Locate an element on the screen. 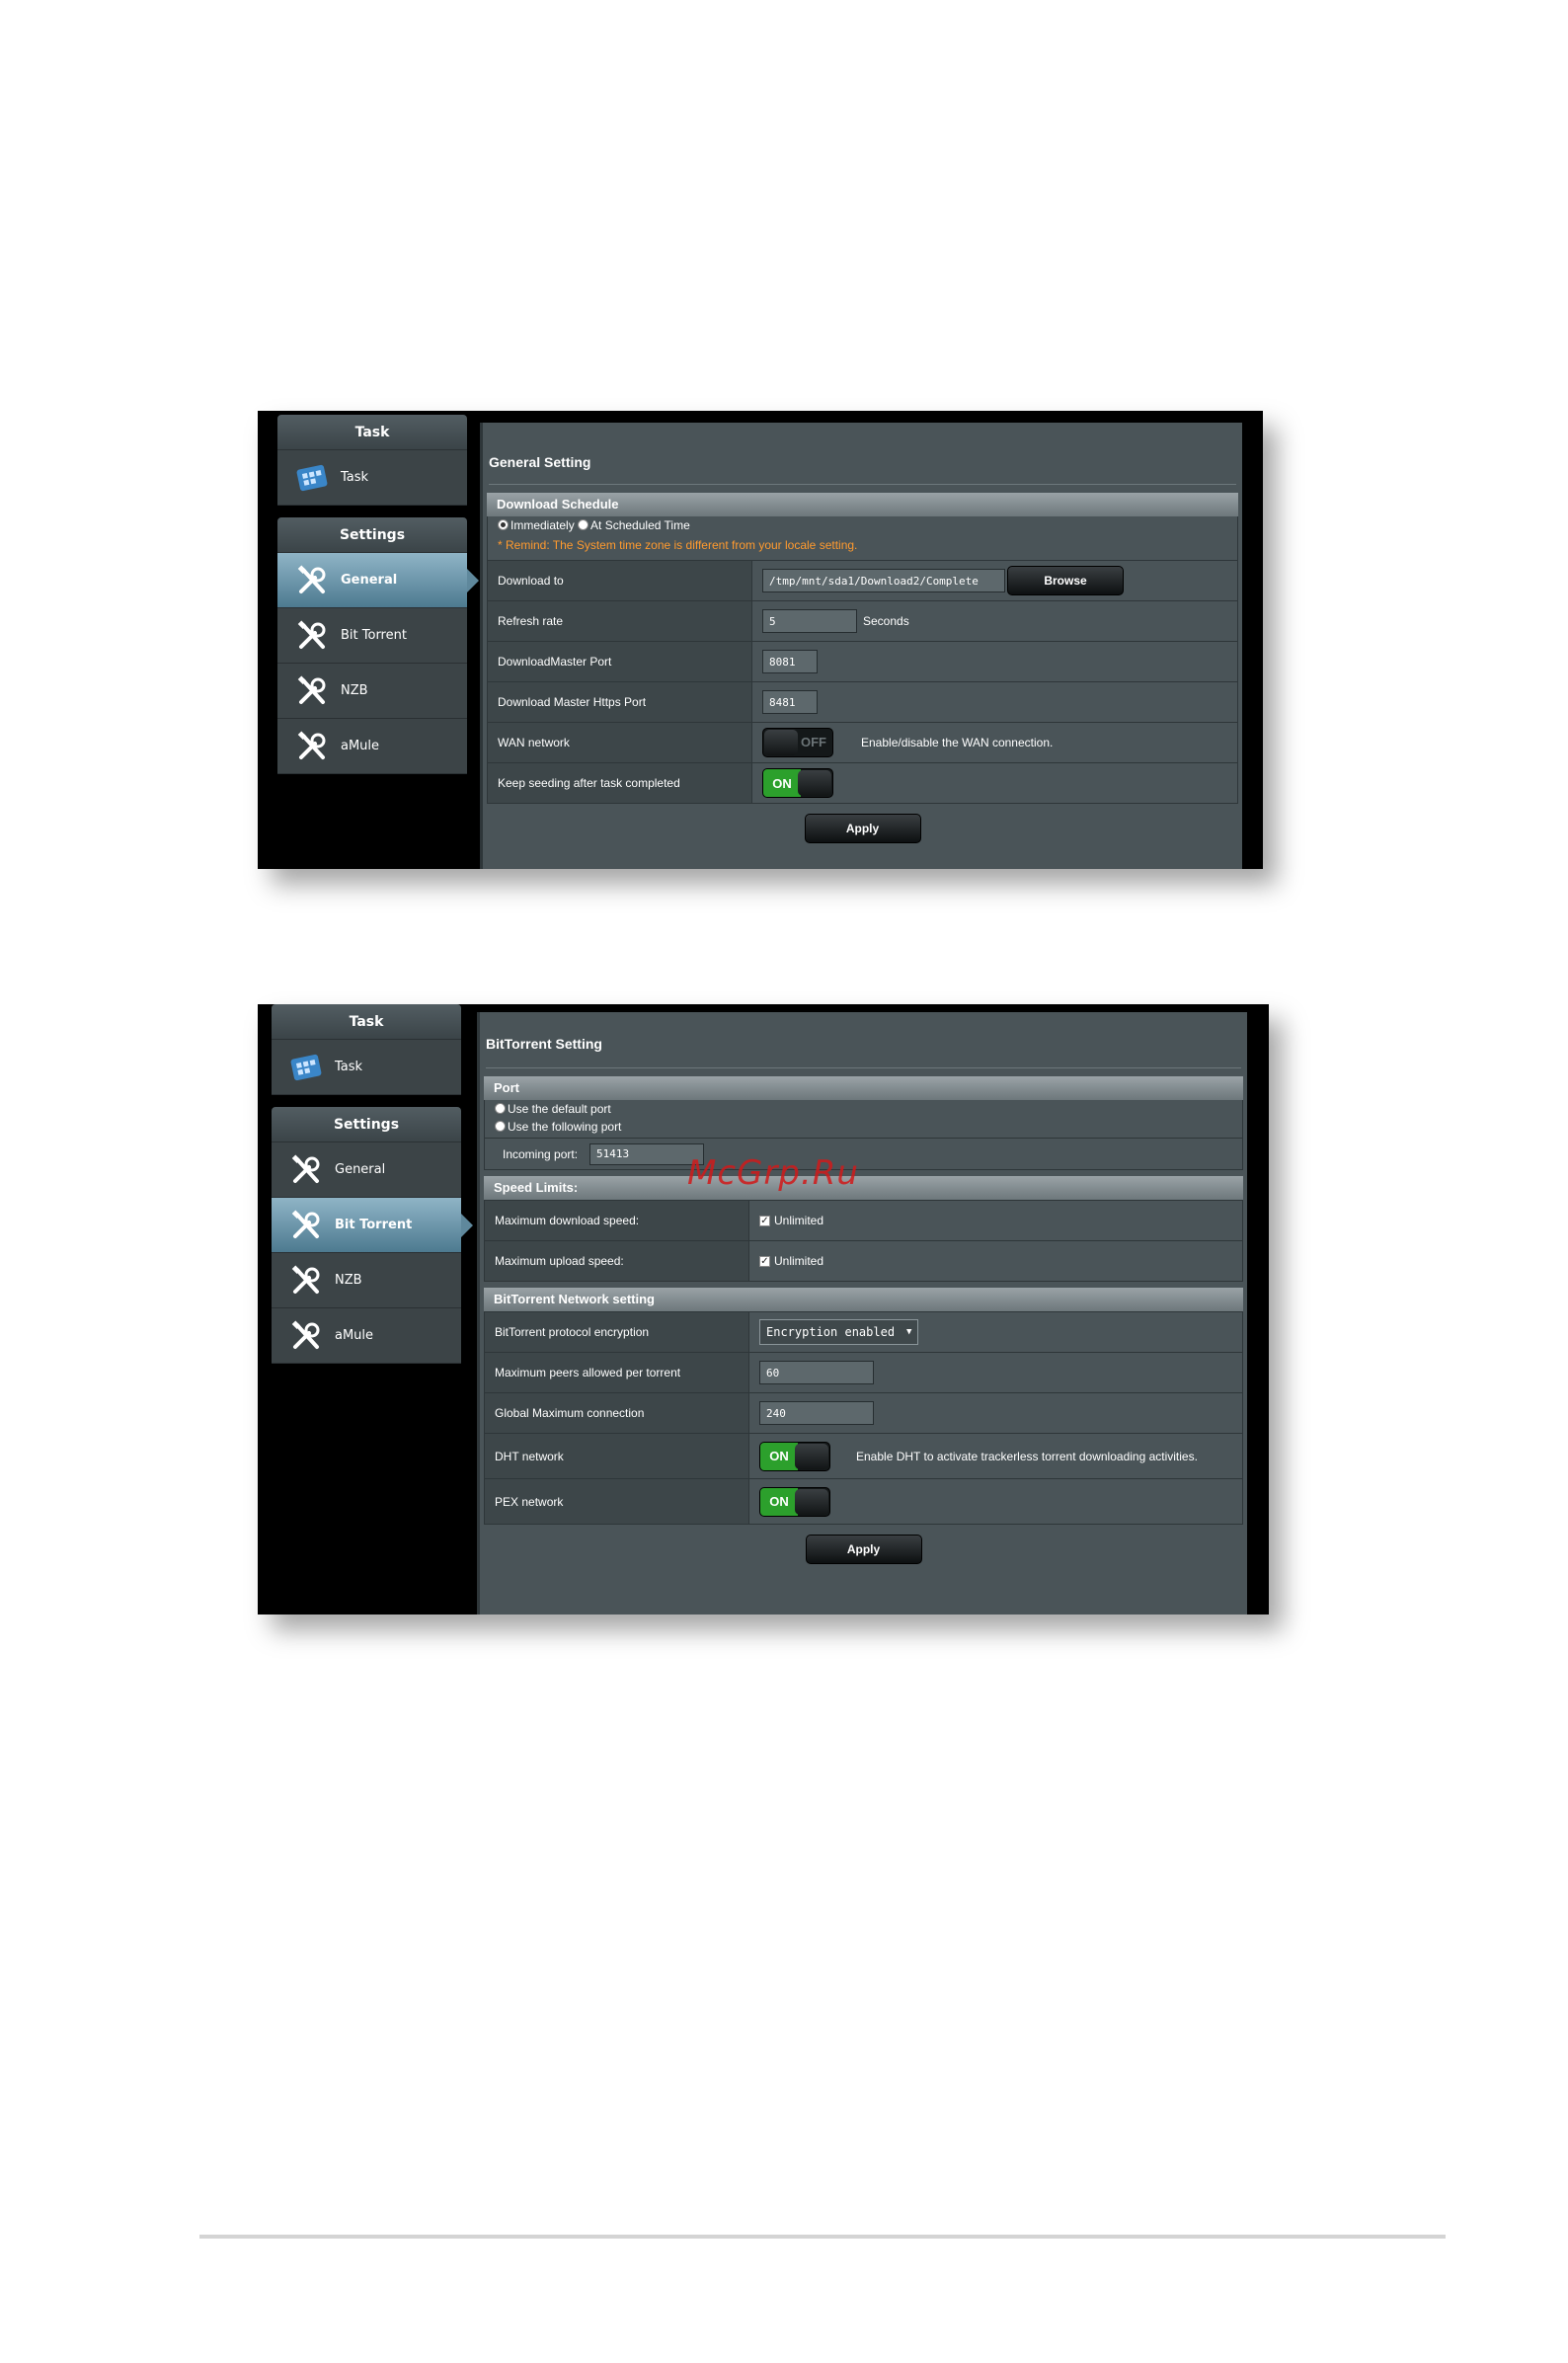 Image resolution: width=1568 pixels, height=2363 pixels. default-port-option: Use the default port is located at coordinates (864, 1109).